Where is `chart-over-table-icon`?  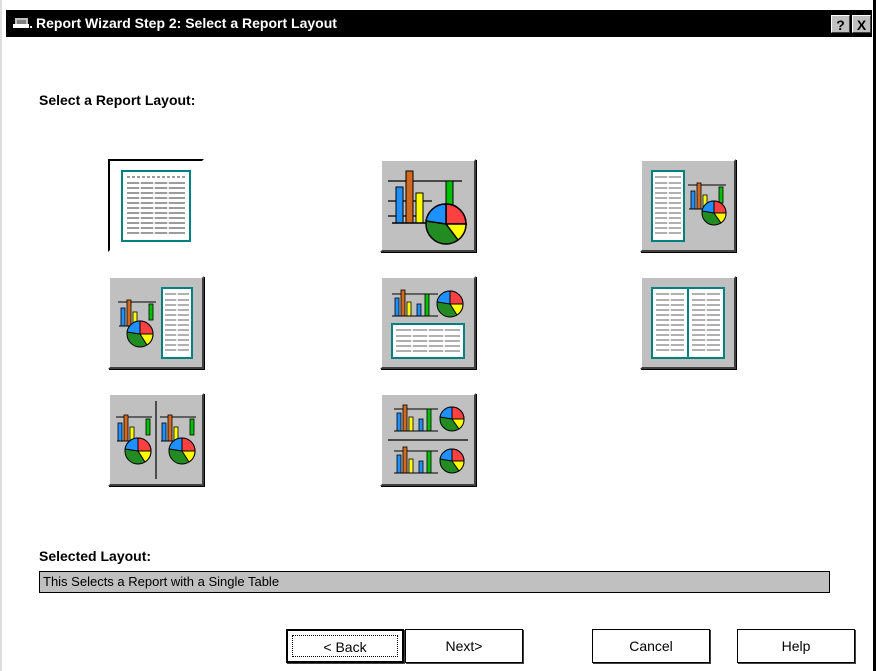
chart-over-table-icon is located at coordinates (428, 324).